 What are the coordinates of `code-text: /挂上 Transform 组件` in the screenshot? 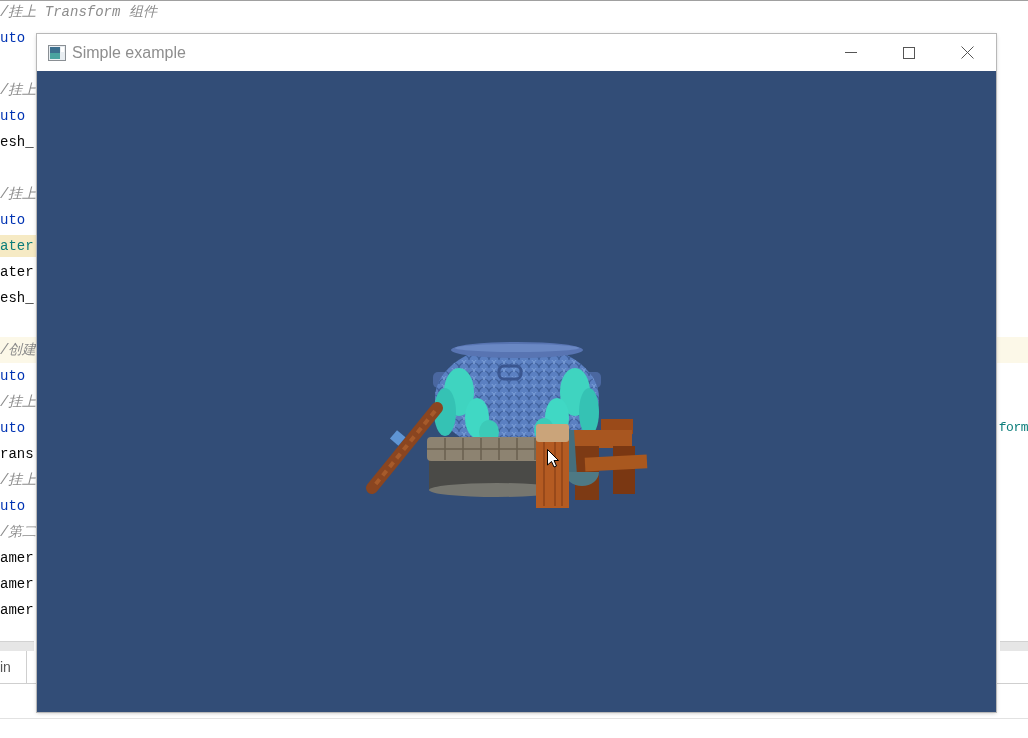 It's located at (78, 12).